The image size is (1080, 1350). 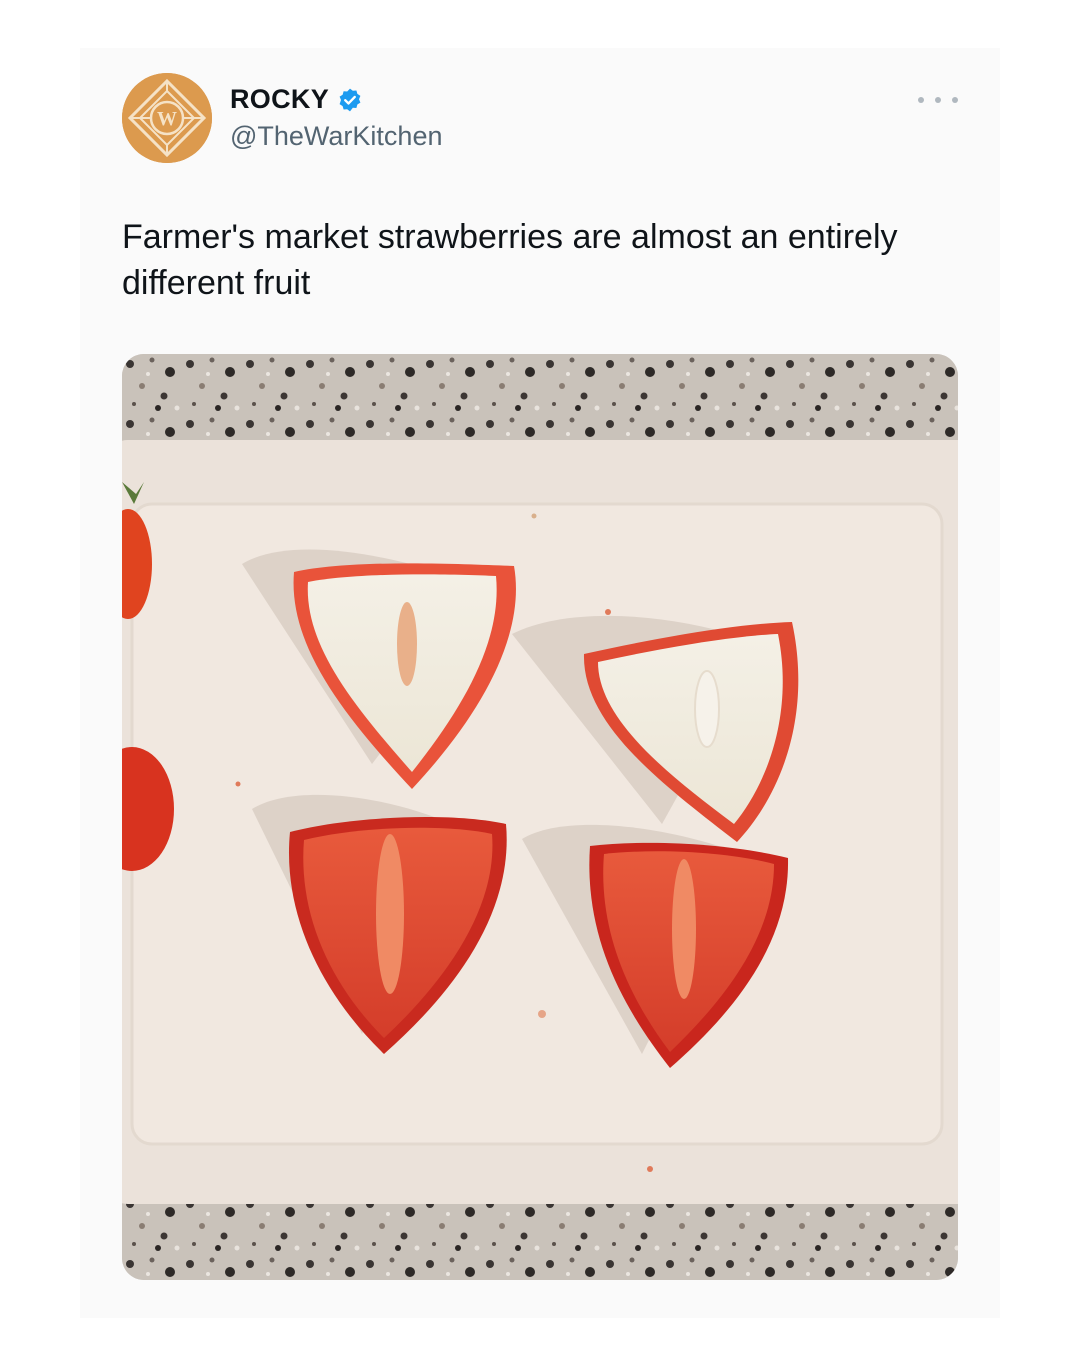 I want to click on author-handle: @TheWarKitchen, so click(x=336, y=136).